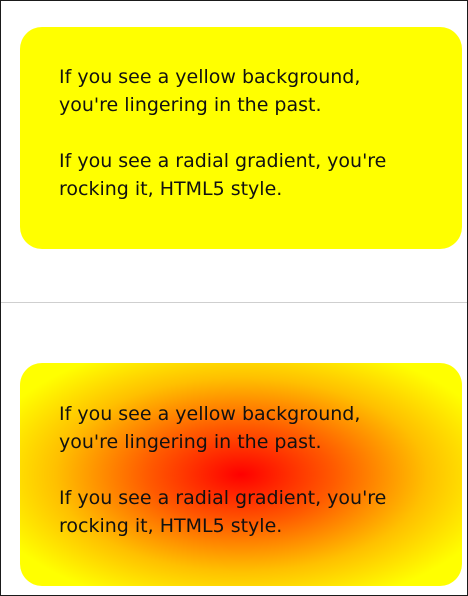 This screenshot has height=596, width=468. I want to click on section-divider, so click(234, 302).